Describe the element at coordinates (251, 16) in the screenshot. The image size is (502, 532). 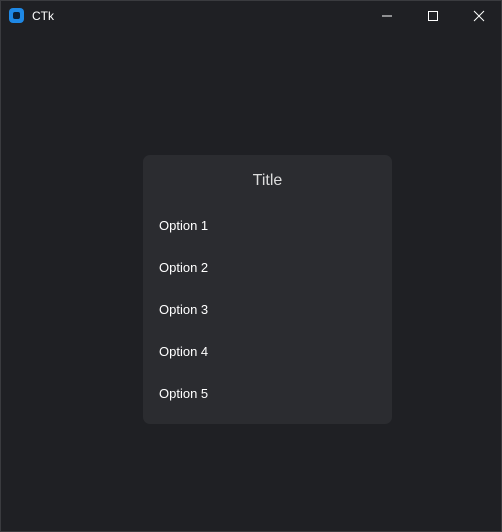
I see `title-bar: CTk` at that location.